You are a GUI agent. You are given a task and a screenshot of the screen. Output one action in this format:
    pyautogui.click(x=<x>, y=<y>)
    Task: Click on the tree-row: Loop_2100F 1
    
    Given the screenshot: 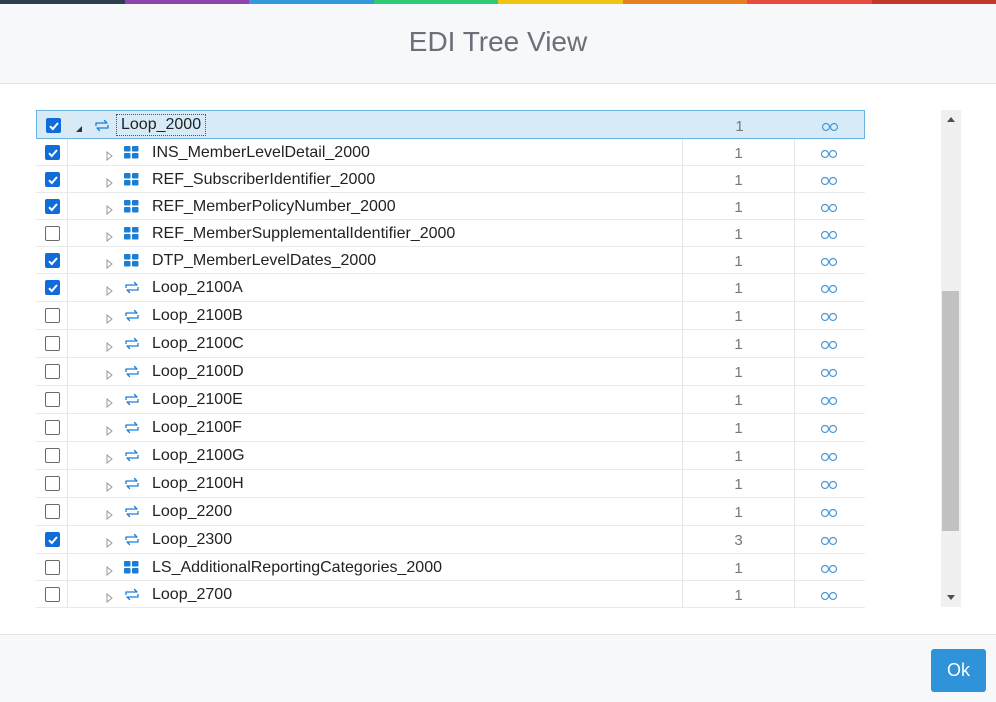 What is the action you would take?
    pyautogui.click(x=450, y=428)
    